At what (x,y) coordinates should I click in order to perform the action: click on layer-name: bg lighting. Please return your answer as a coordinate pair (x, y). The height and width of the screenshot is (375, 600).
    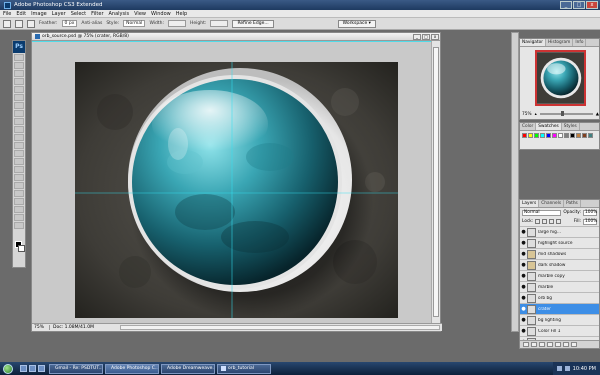
    Looking at the image, I should click on (568, 320).